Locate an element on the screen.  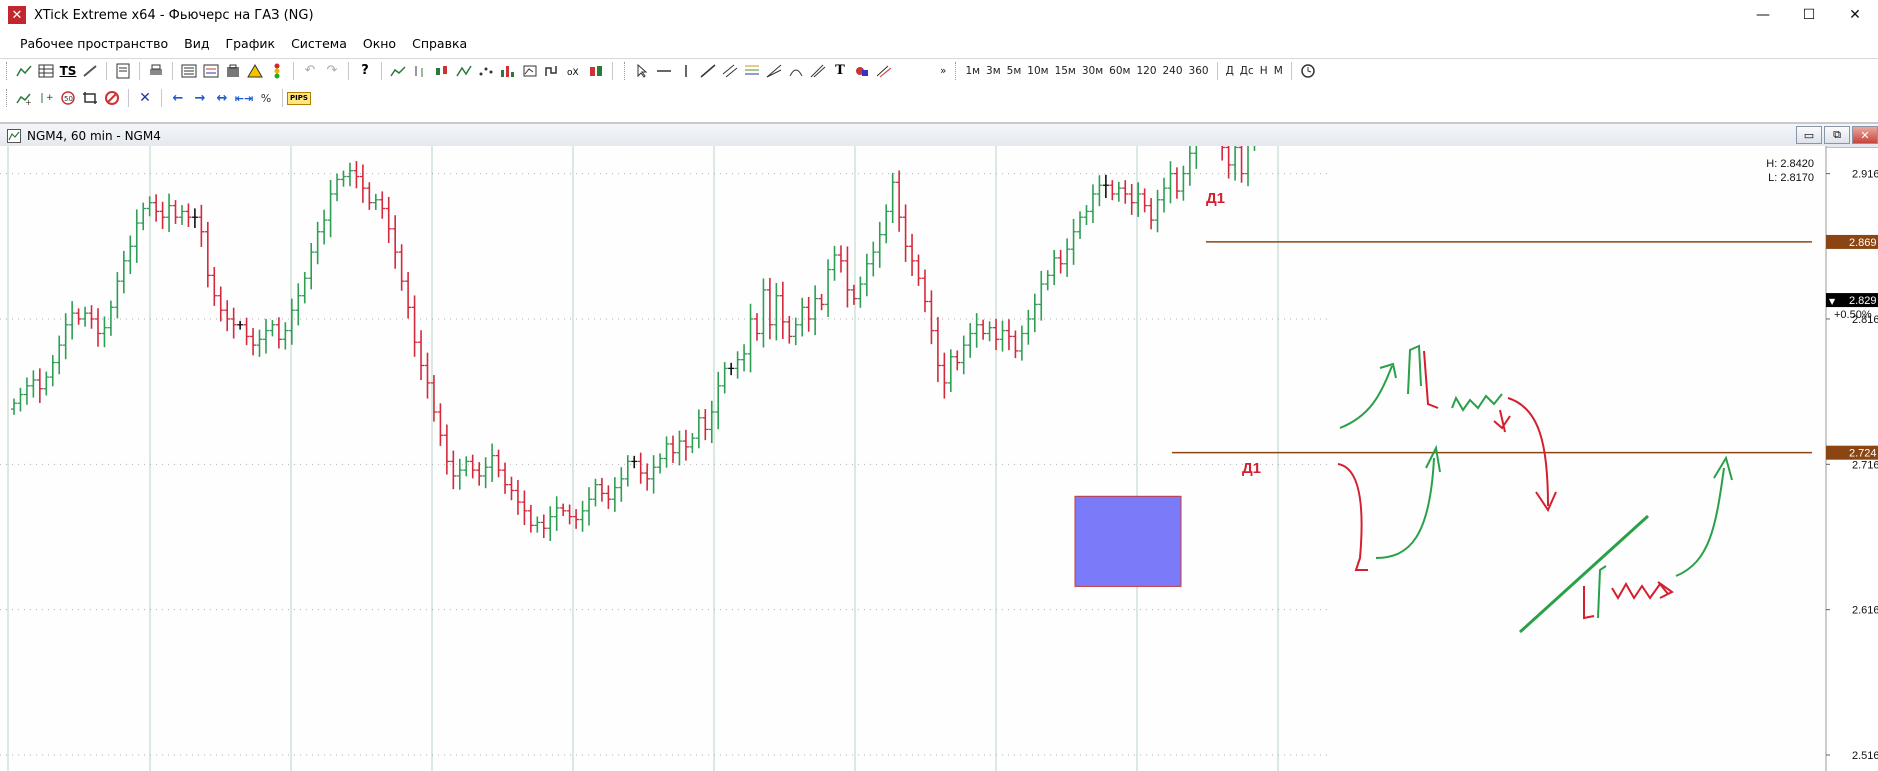
chart-minimize-button: ▭ is located at coordinates (1809, 135).